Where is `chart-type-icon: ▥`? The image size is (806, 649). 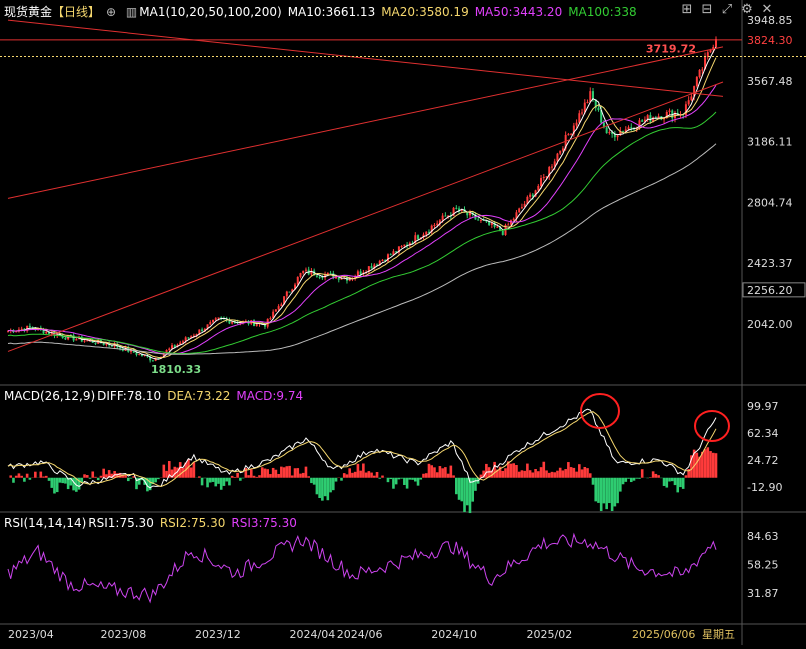 chart-type-icon: ▥ is located at coordinates (131, 12).